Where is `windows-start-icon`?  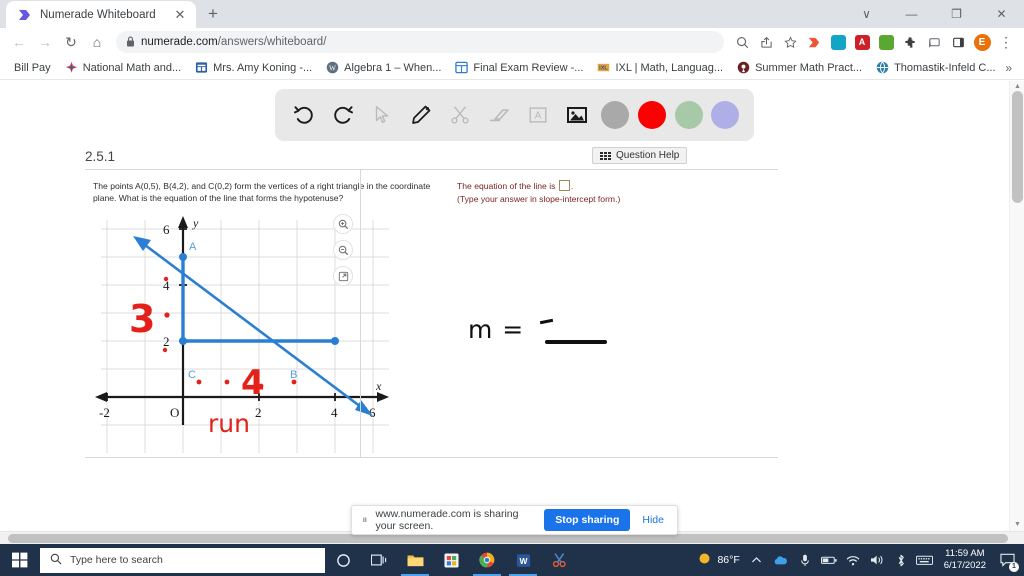 windows-start-icon is located at coordinates (20, 560).